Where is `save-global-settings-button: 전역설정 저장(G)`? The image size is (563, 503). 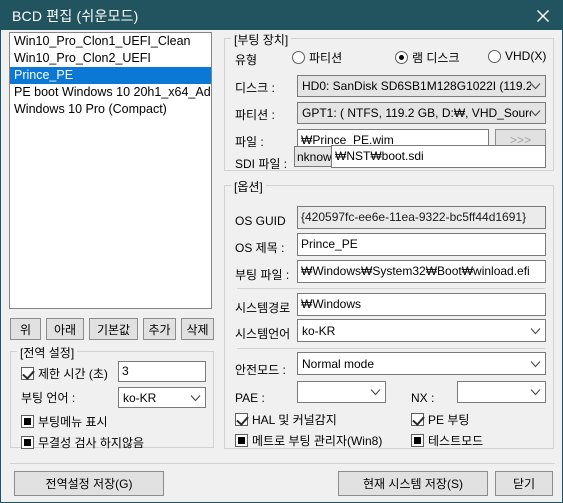
save-global-settings-button: 전역설정 저장(G) is located at coordinates (89, 483).